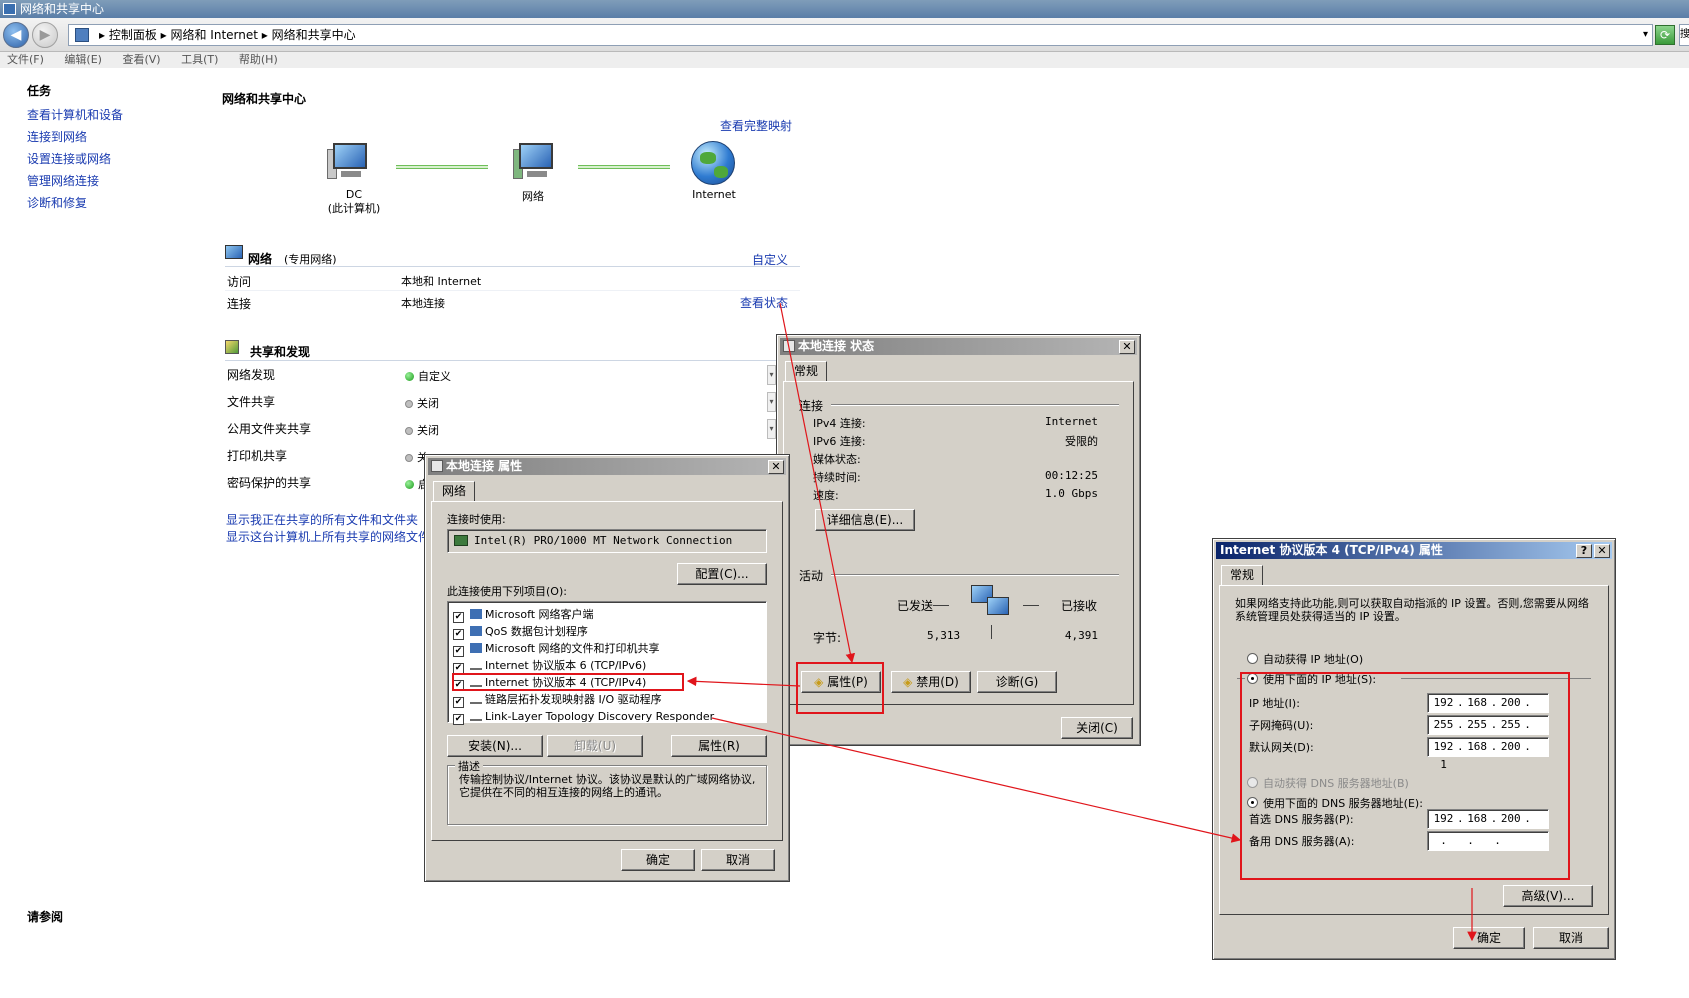 This screenshot has height=998, width=1689. What do you see at coordinates (817, 483) in the screenshot?
I see `arrow-to-properties` at bounding box center [817, 483].